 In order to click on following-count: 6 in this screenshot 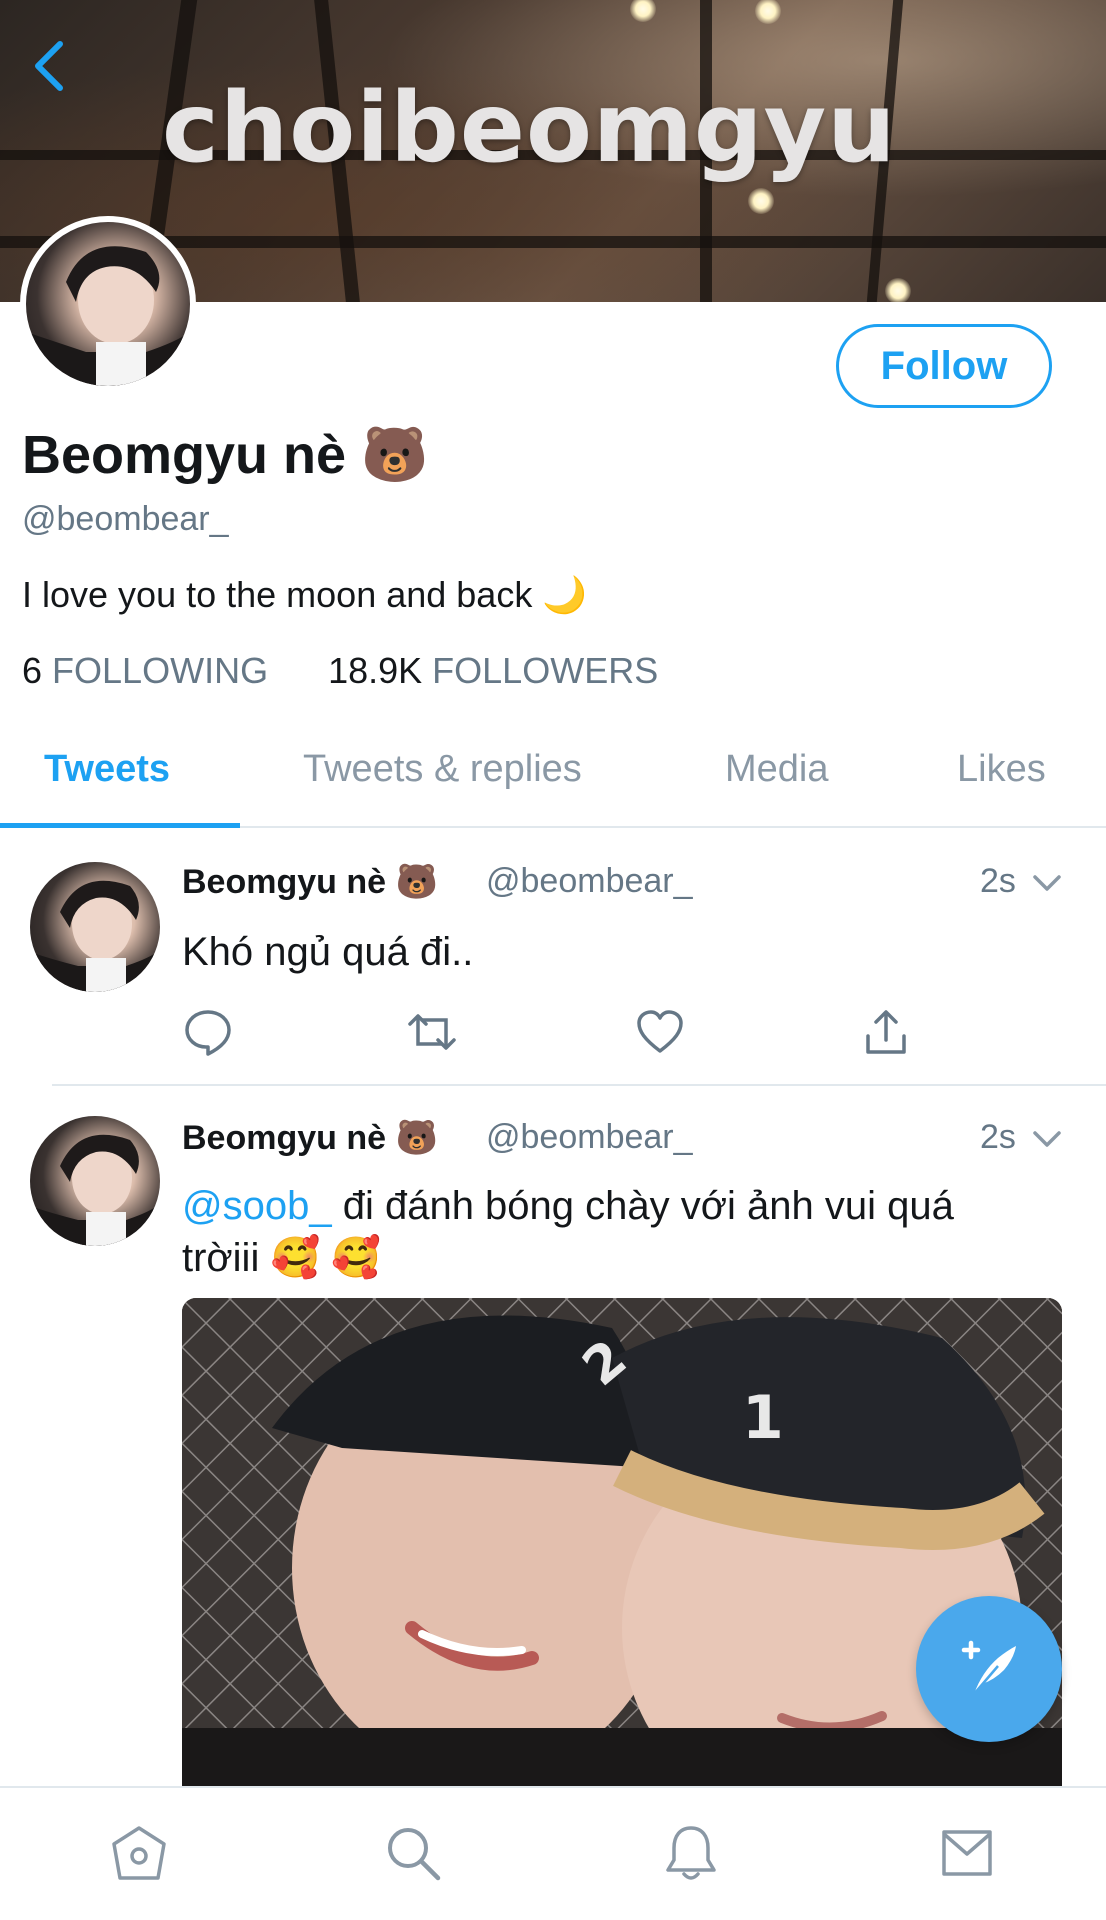, I will do `click(32, 670)`.